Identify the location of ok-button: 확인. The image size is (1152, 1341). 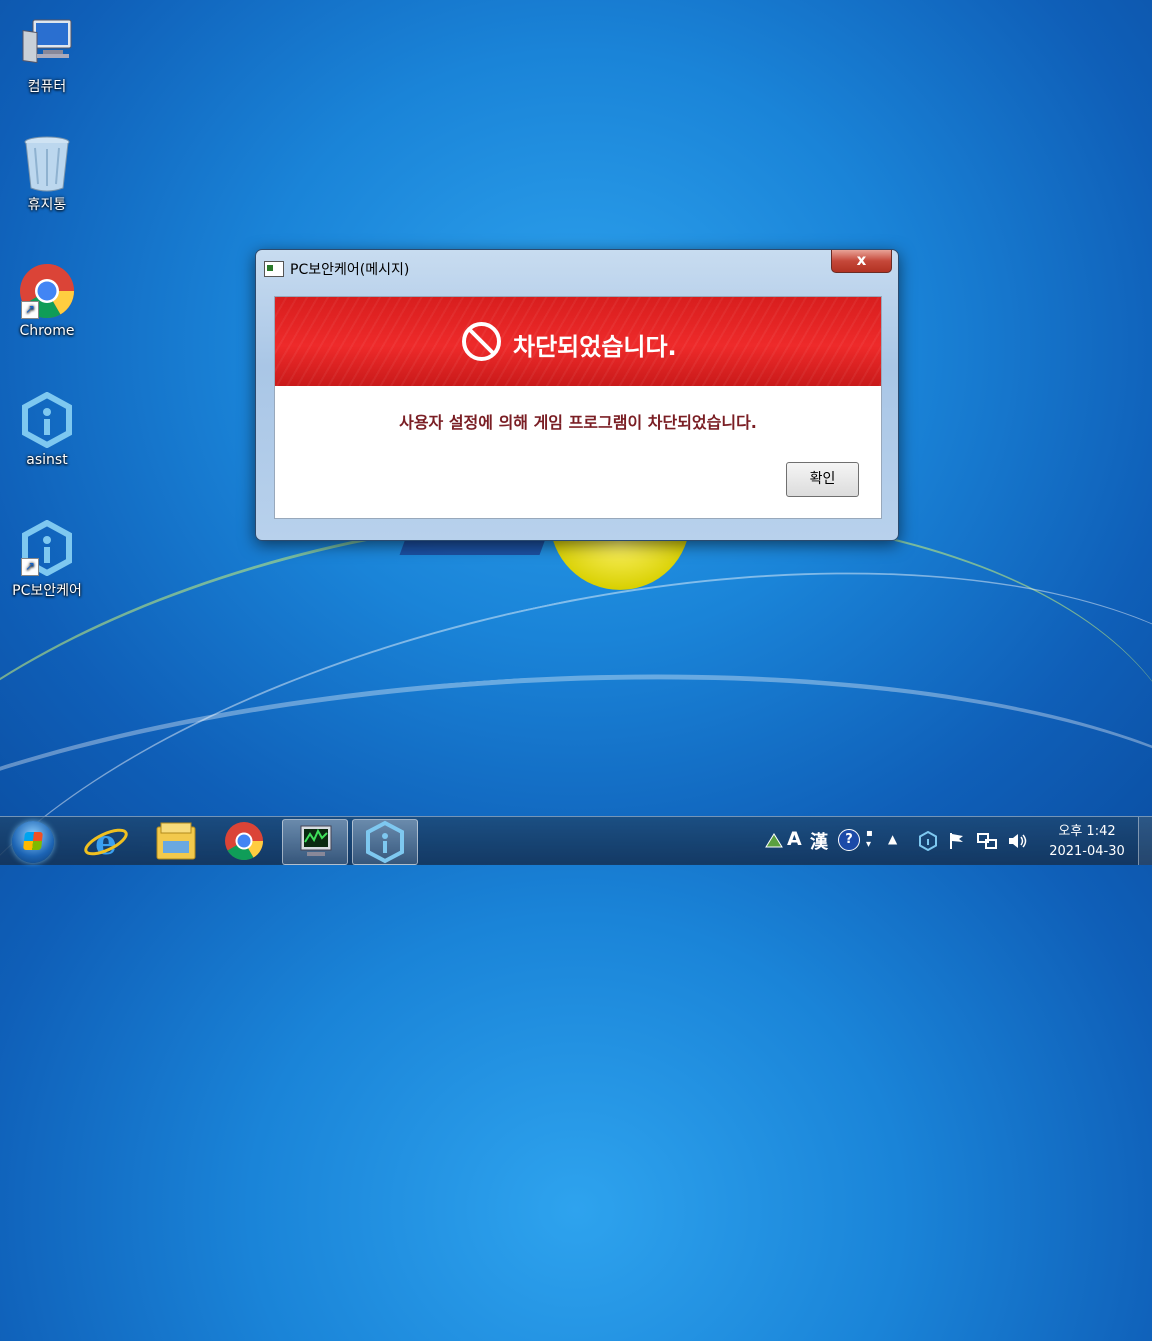
(822, 479).